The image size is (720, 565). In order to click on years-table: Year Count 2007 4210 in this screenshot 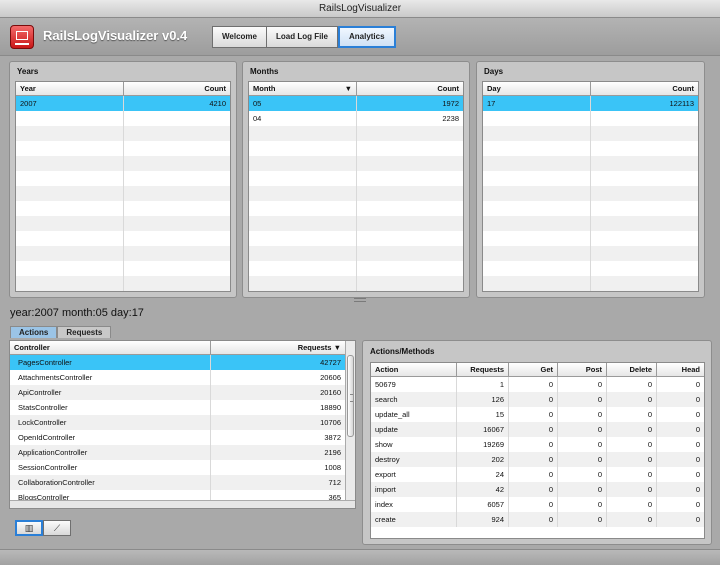, I will do `click(123, 186)`.